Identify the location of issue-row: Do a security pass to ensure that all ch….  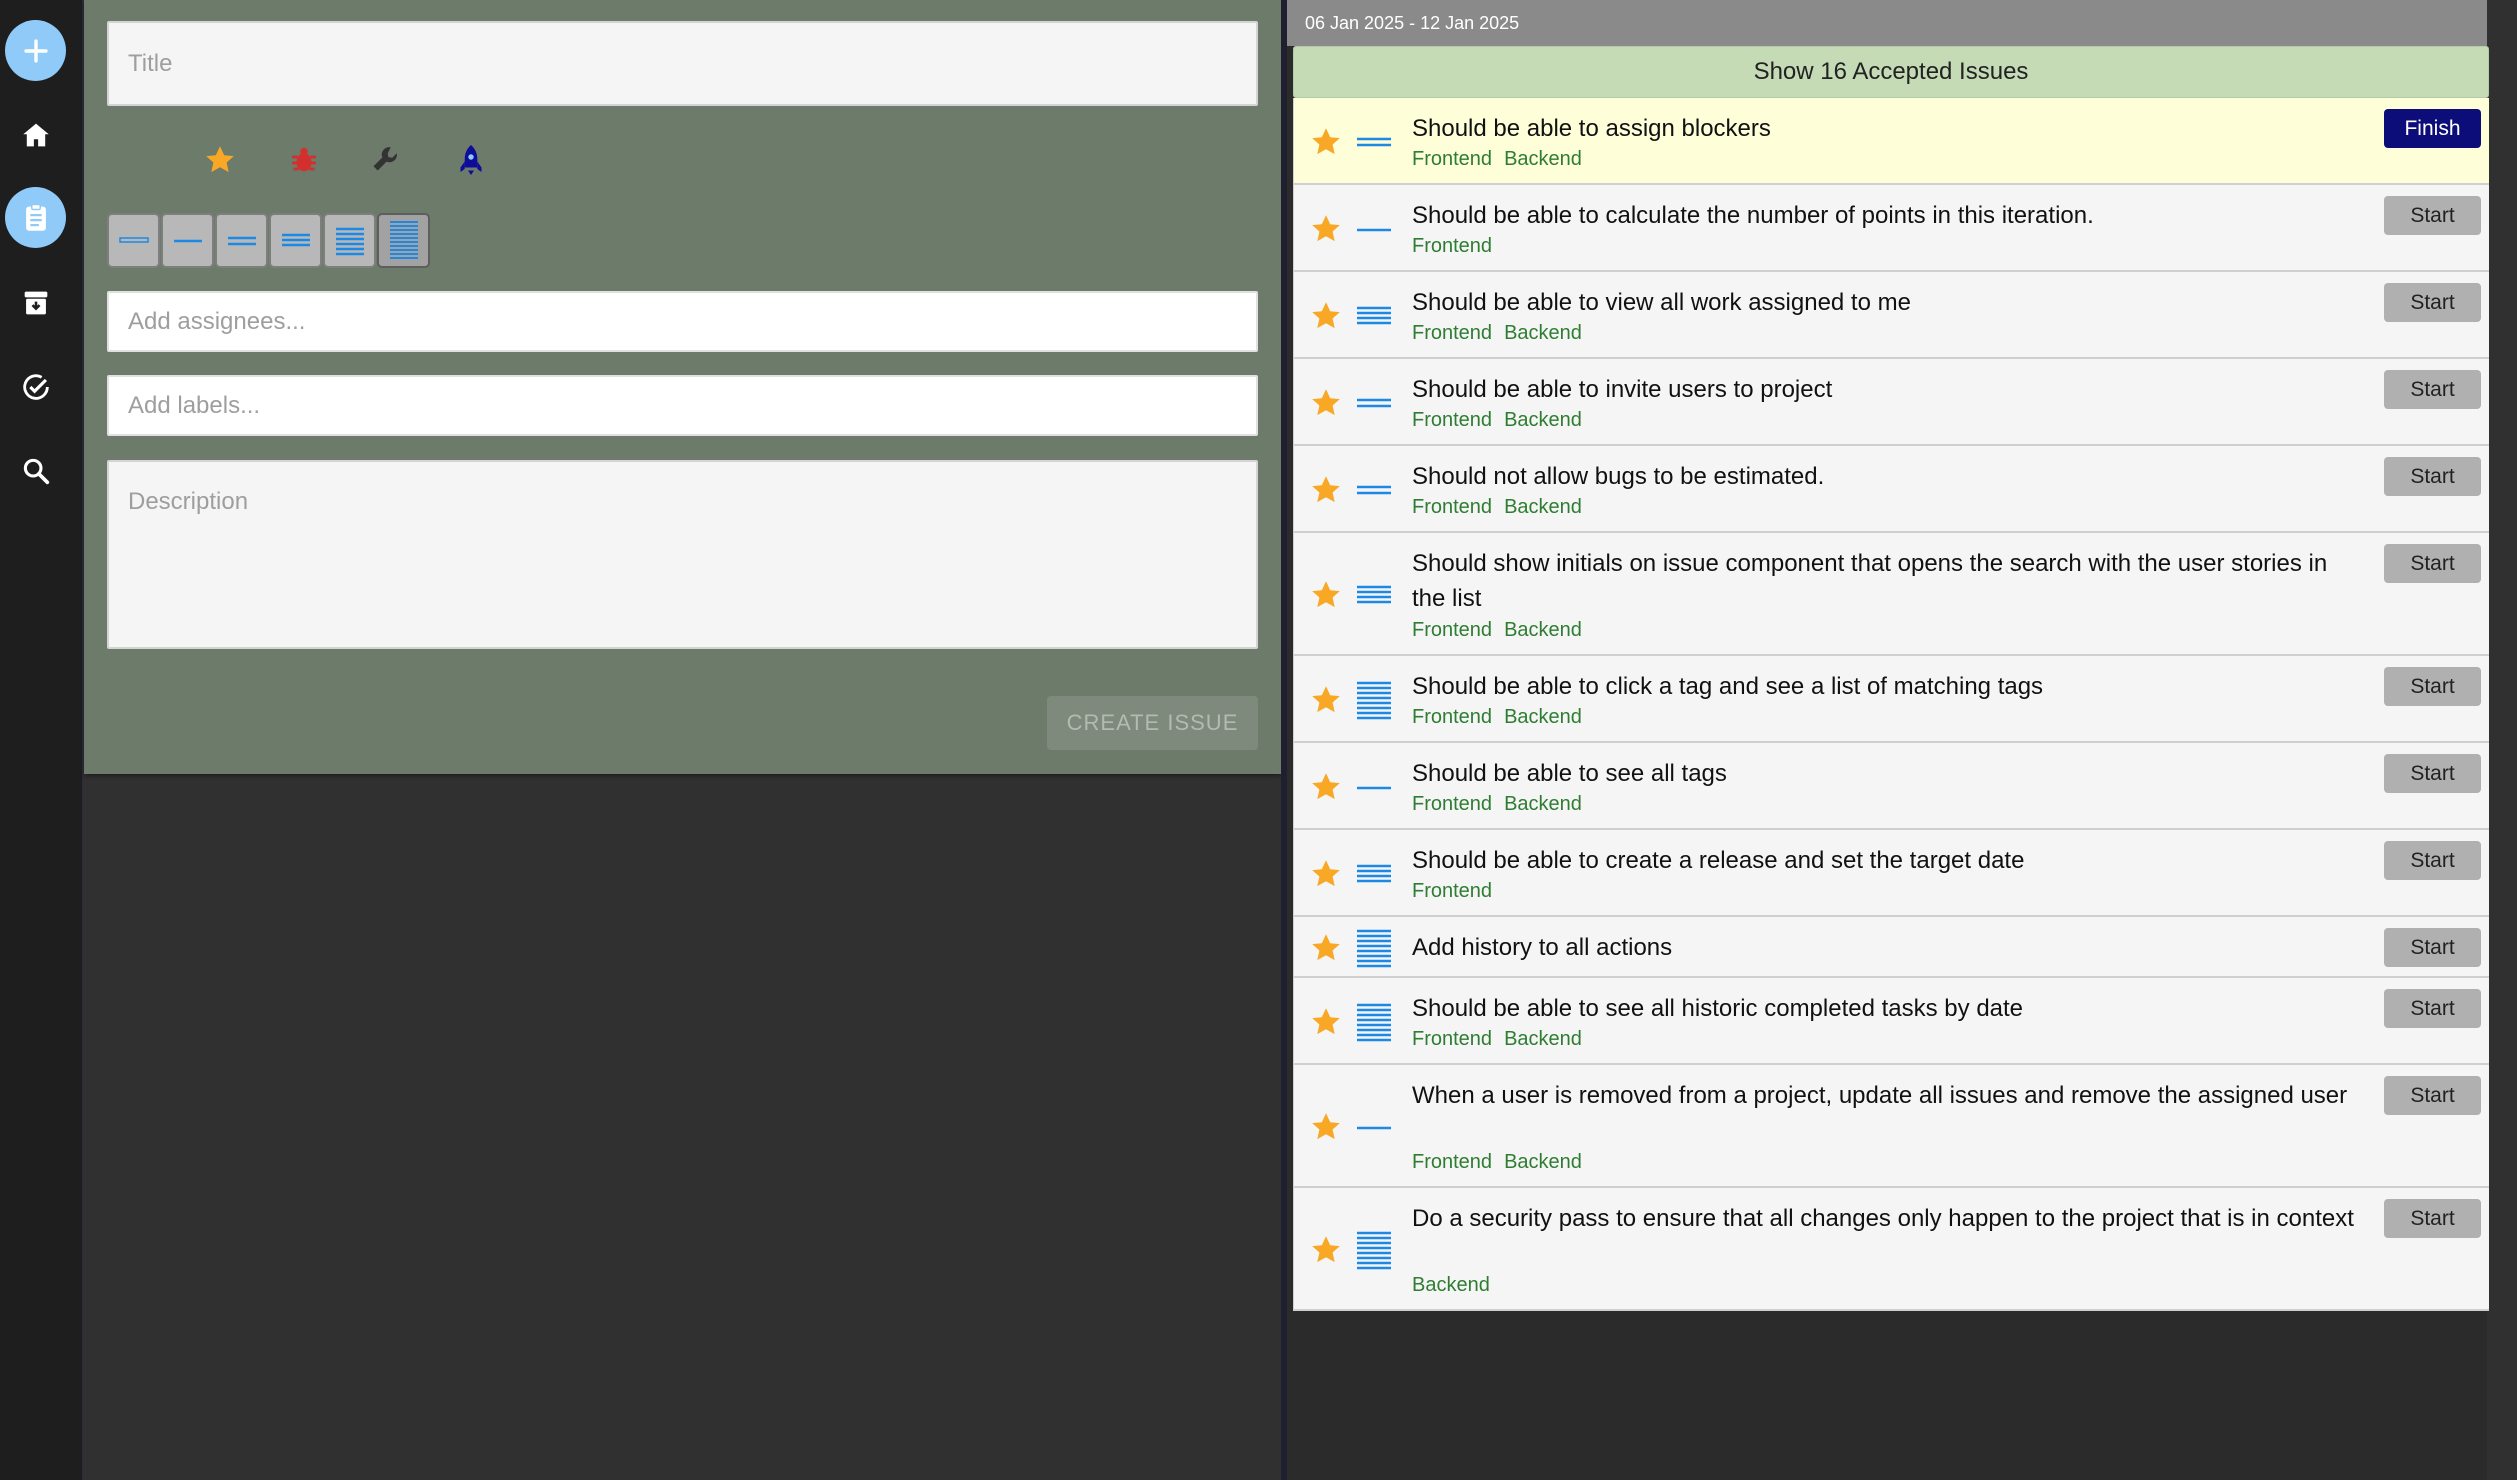
(1891, 1249).